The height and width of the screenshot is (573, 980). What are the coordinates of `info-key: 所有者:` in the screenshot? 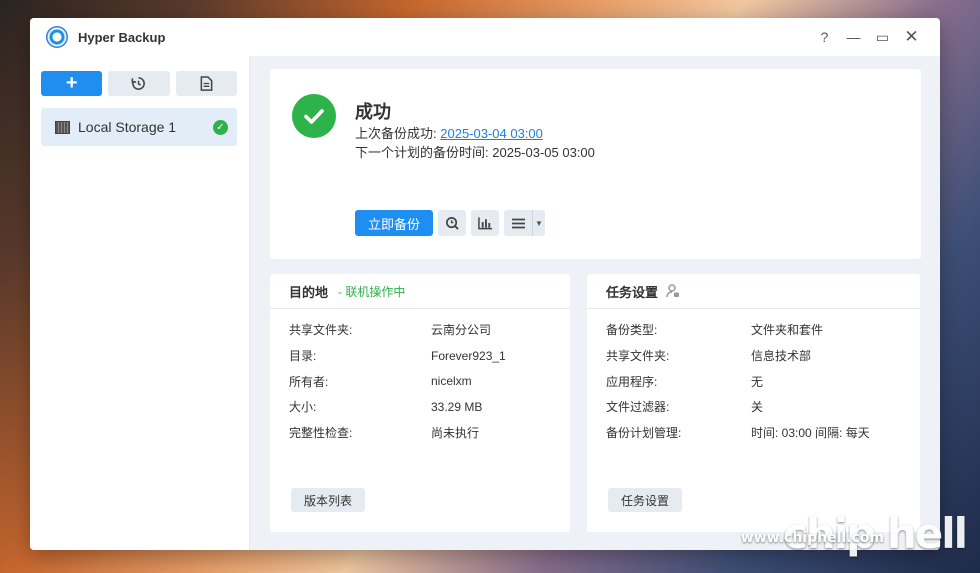 It's located at (309, 381).